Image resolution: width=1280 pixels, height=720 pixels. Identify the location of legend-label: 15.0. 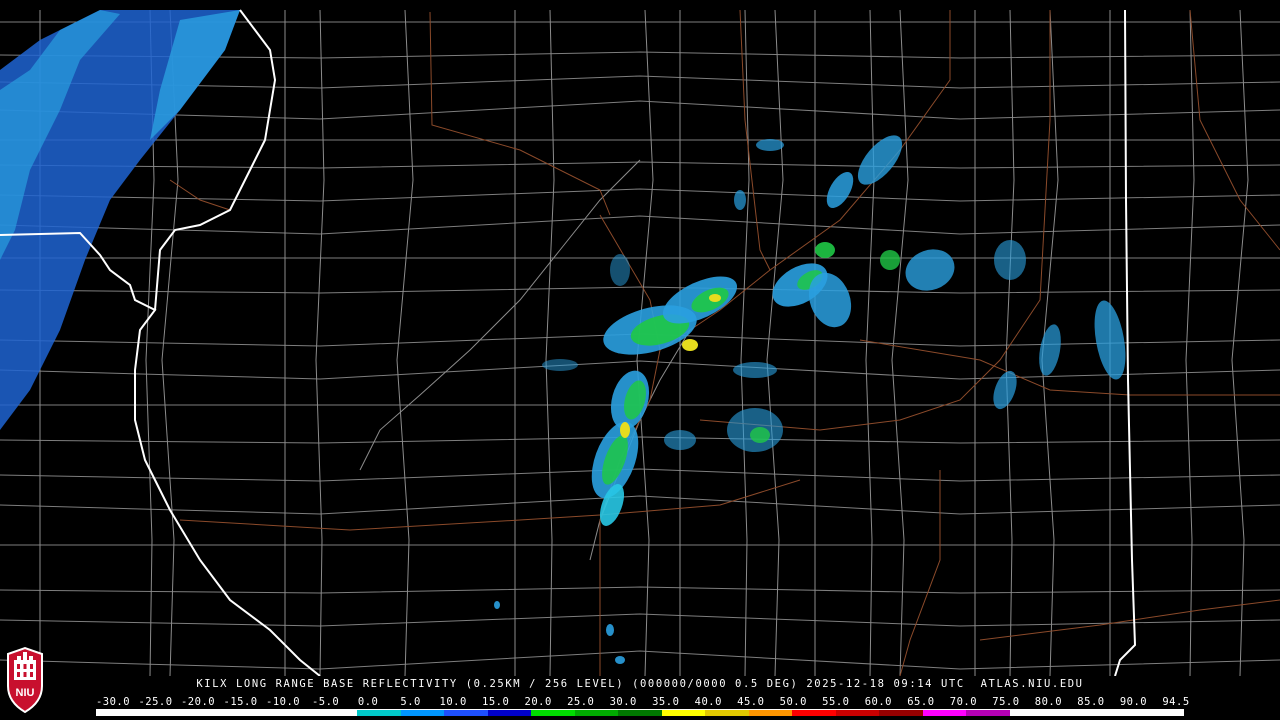
(496, 702).